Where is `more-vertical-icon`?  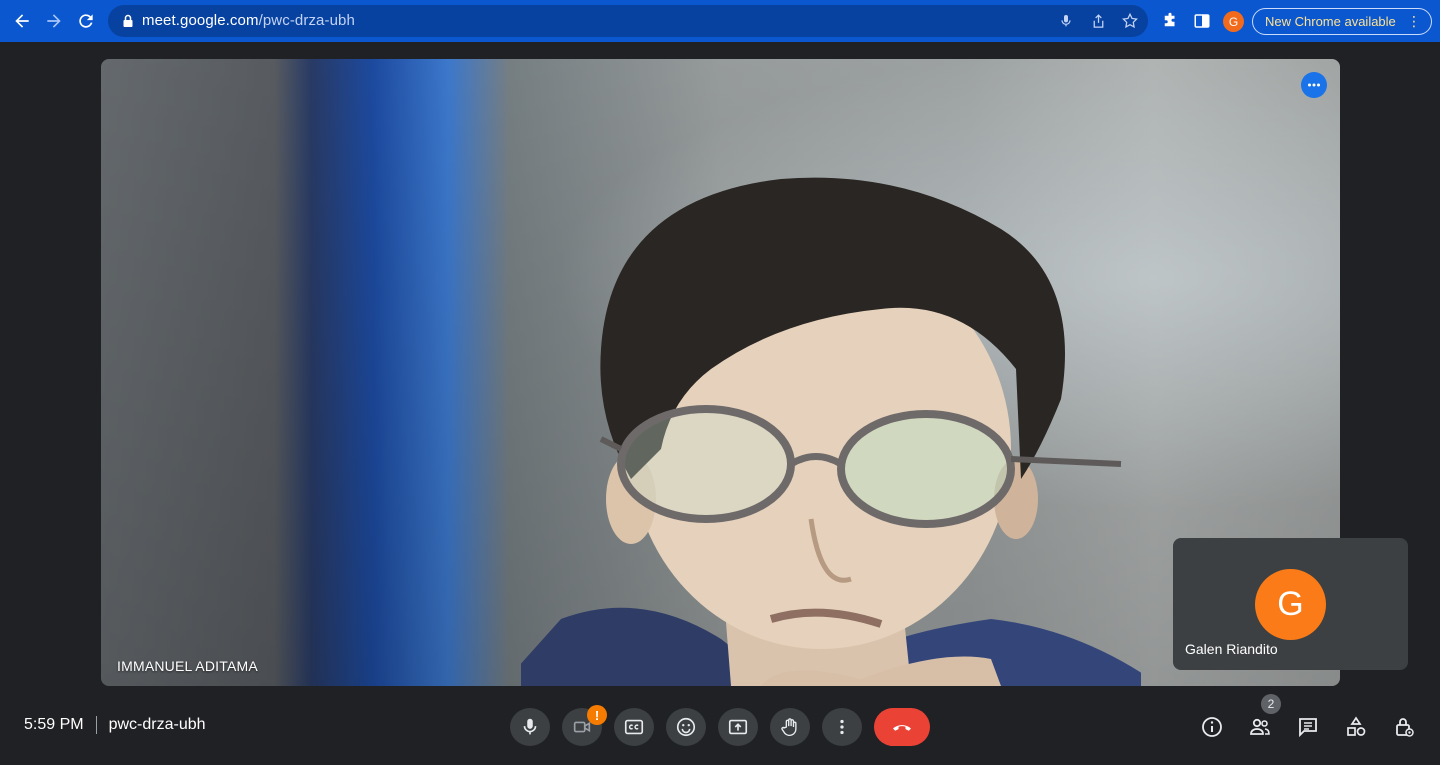
more-vertical-icon is located at coordinates (842, 727).